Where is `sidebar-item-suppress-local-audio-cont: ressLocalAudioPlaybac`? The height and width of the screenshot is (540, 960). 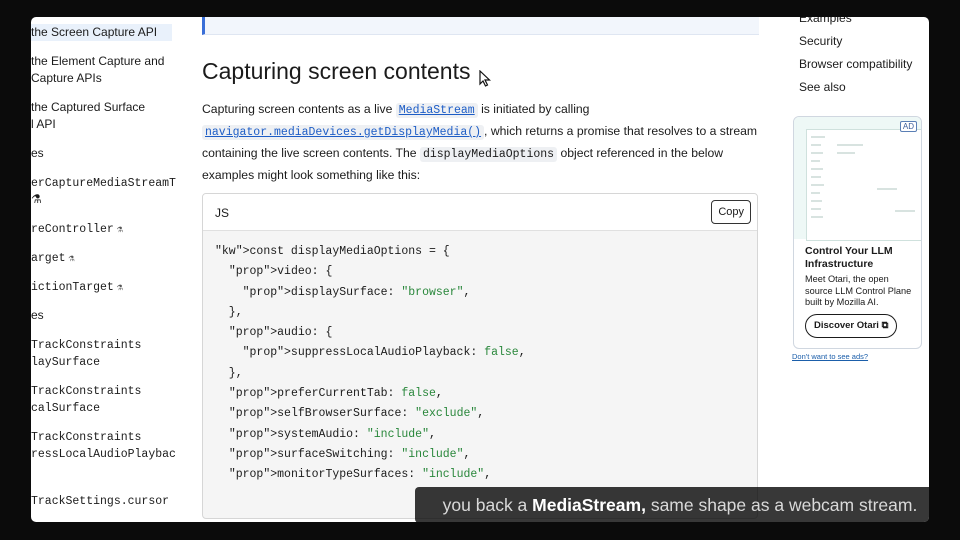 sidebar-item-suppress-local-audio-cont: ressLocalAudioPlaybac is located at coordinates (103, 454).